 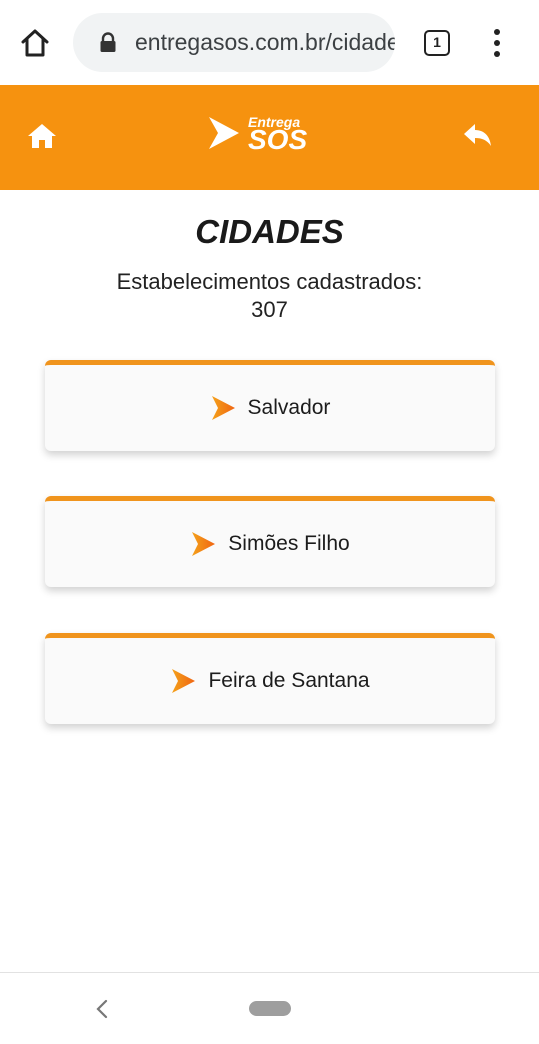 What do you see at coordinates (265, 42) in the screenshot?
I see `url-text: entregasos.com.br/cidades` at bounding box center [265, 42].